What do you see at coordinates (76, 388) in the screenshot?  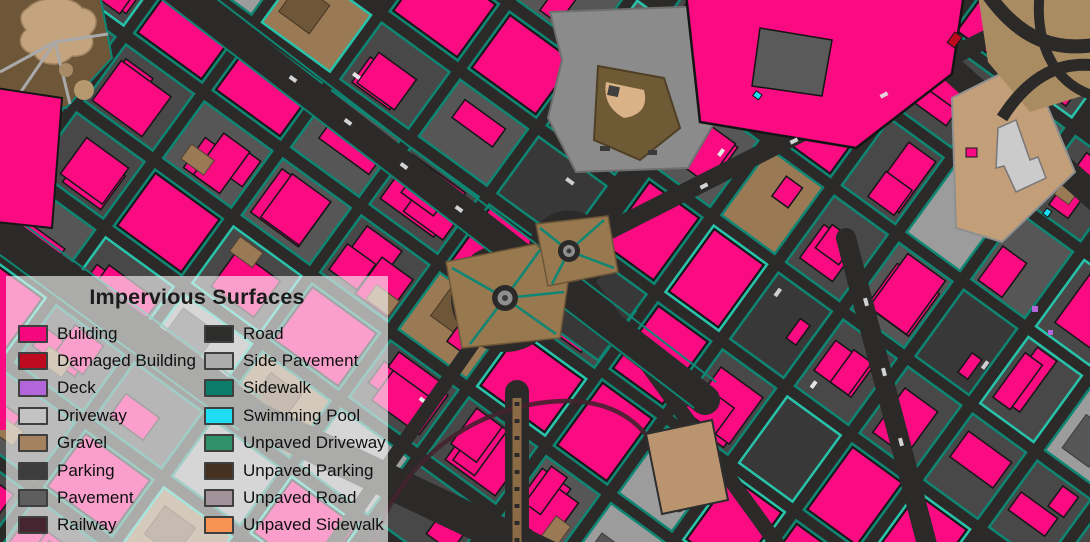 I see `legend-item-label: Deck` at bounding box center [76, 388].